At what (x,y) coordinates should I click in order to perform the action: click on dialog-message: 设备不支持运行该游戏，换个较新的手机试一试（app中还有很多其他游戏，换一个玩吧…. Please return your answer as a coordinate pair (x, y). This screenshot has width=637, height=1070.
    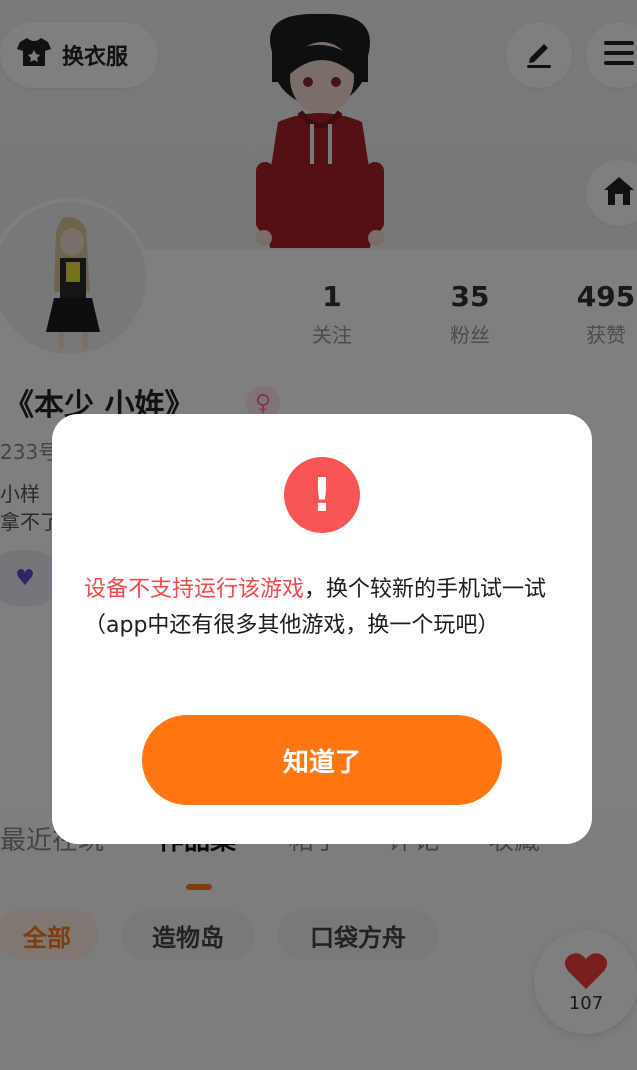
    Looking at the image, I should click on (324, 608).